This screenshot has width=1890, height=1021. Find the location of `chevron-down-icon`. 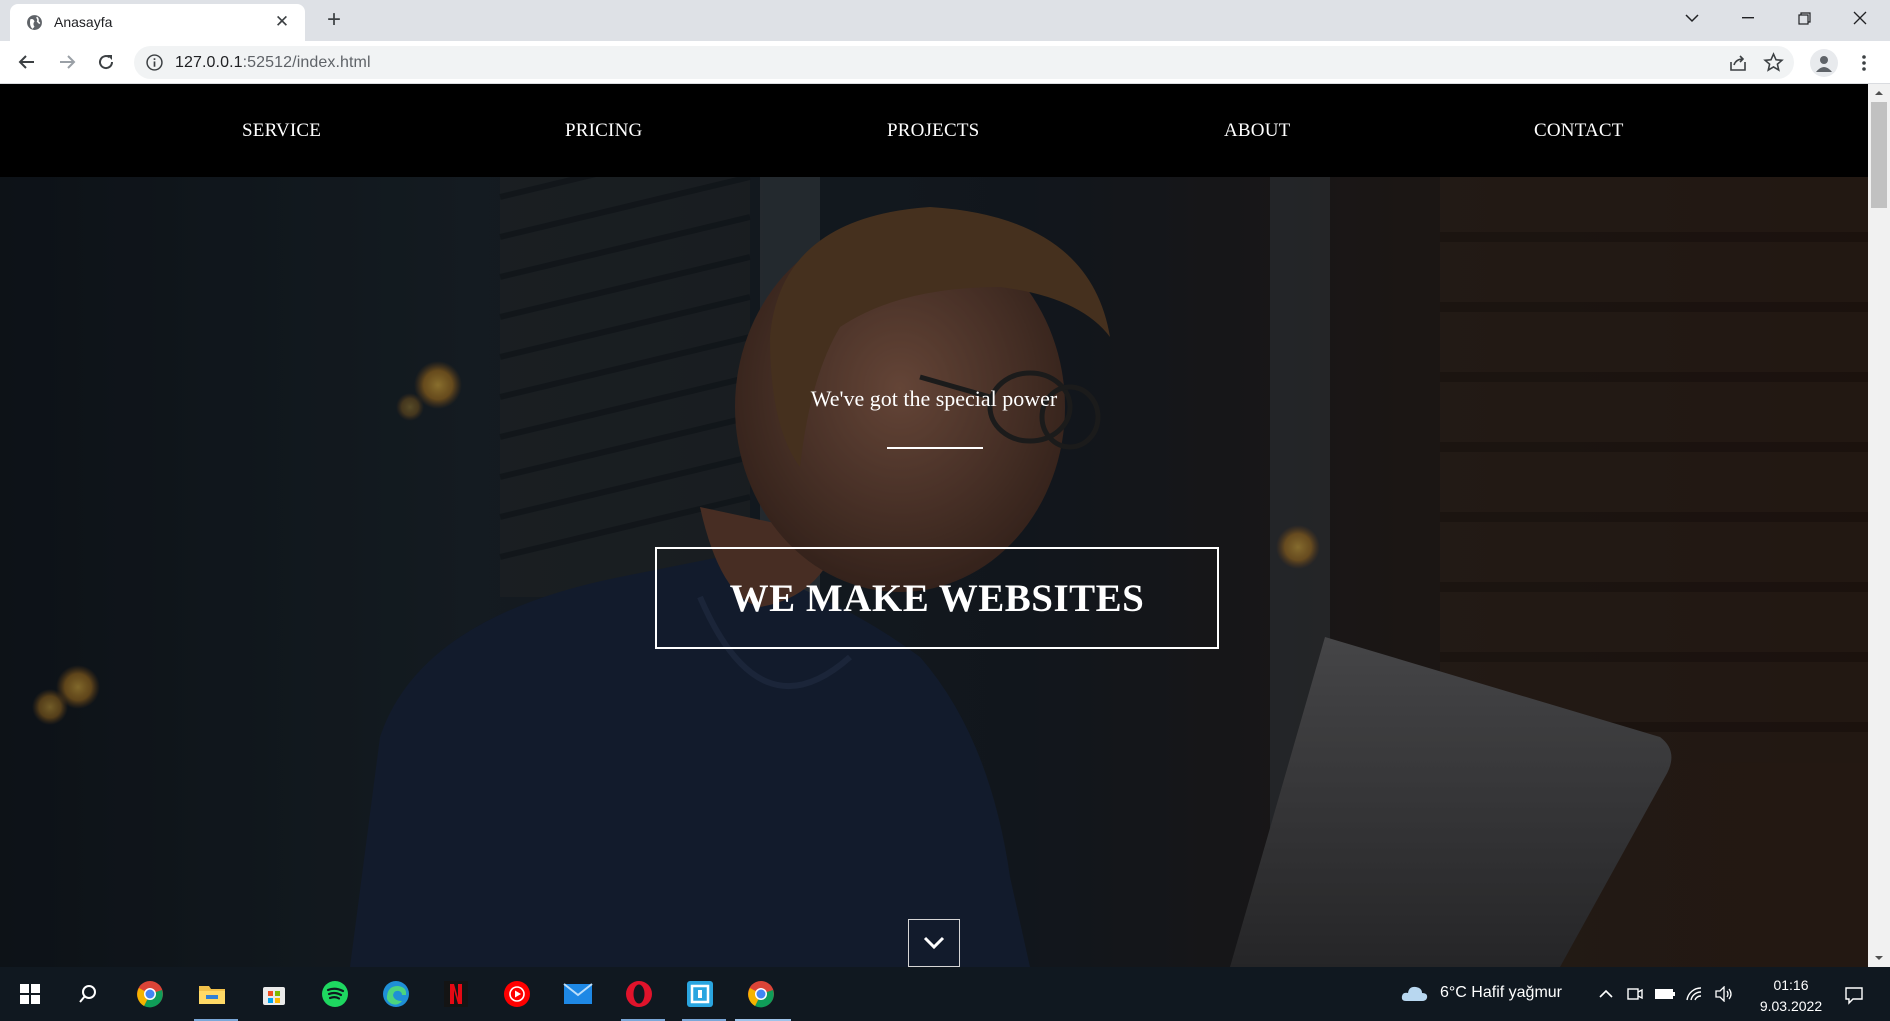

chevron-down-icon is located at coordinates (934, 943).